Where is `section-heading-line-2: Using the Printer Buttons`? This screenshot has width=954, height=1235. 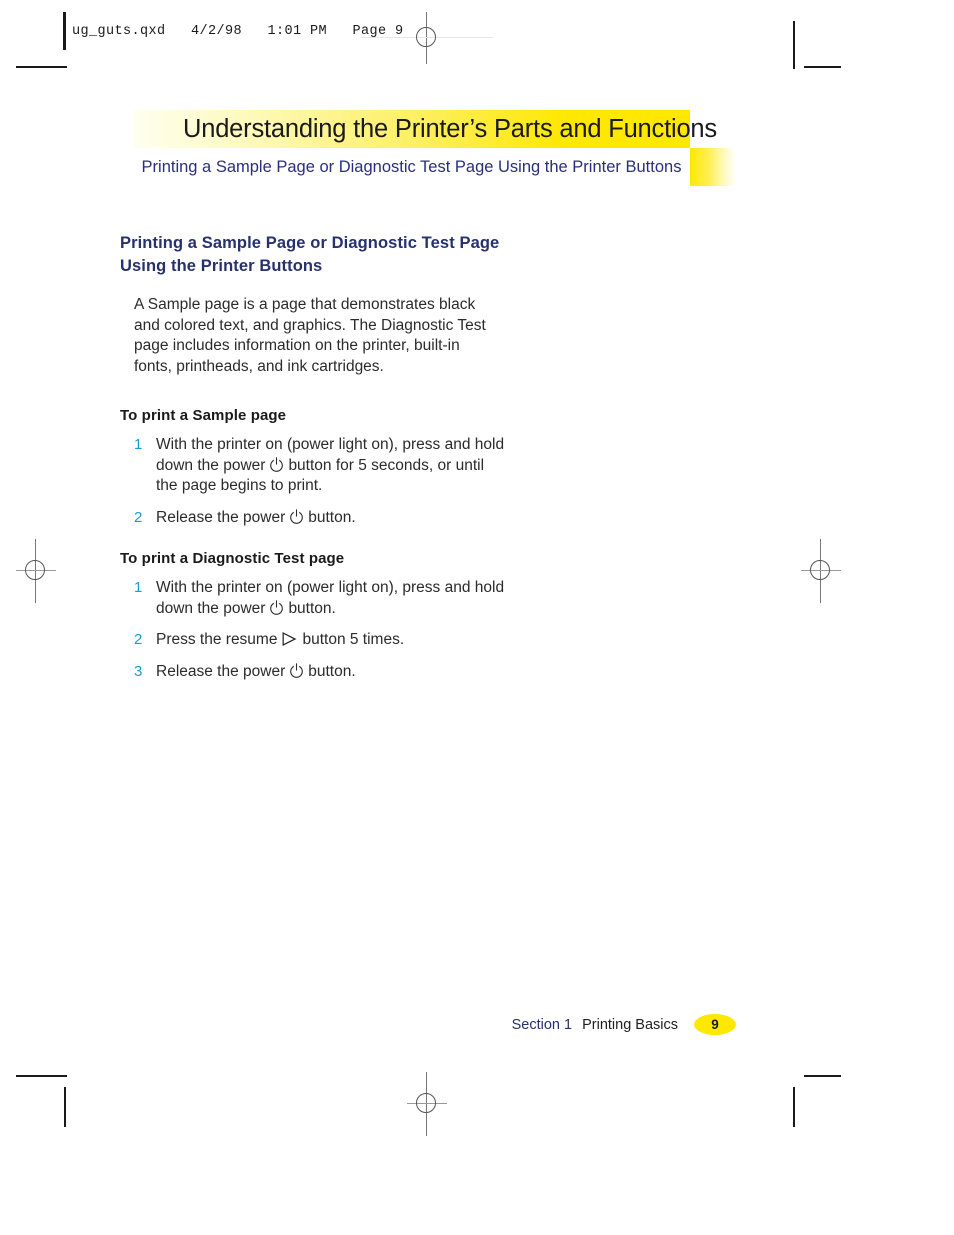 section-heading-line-2: Using the Printer Buttons is located at coordinates (221, 266).